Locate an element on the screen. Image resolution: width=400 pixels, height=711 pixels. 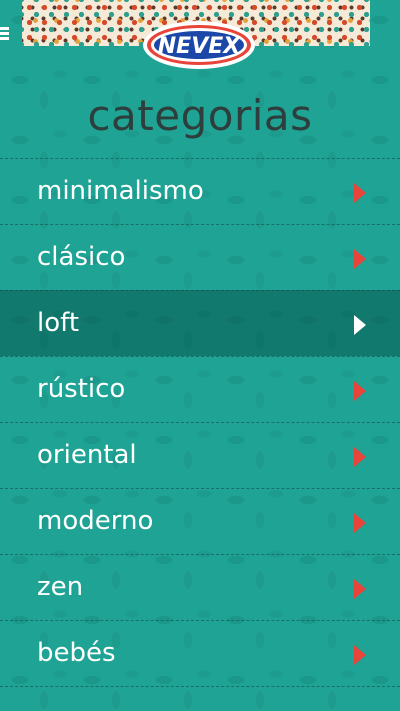
nevex-logo: NEVEX is located at coordinates (199, 45).